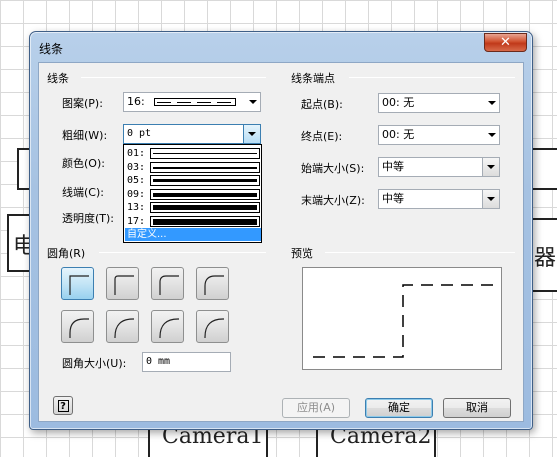  What do you see at coordinates (432, 77) in the screenshot?
I see `endpoints-group-divider` at bounding box center [432, 77].